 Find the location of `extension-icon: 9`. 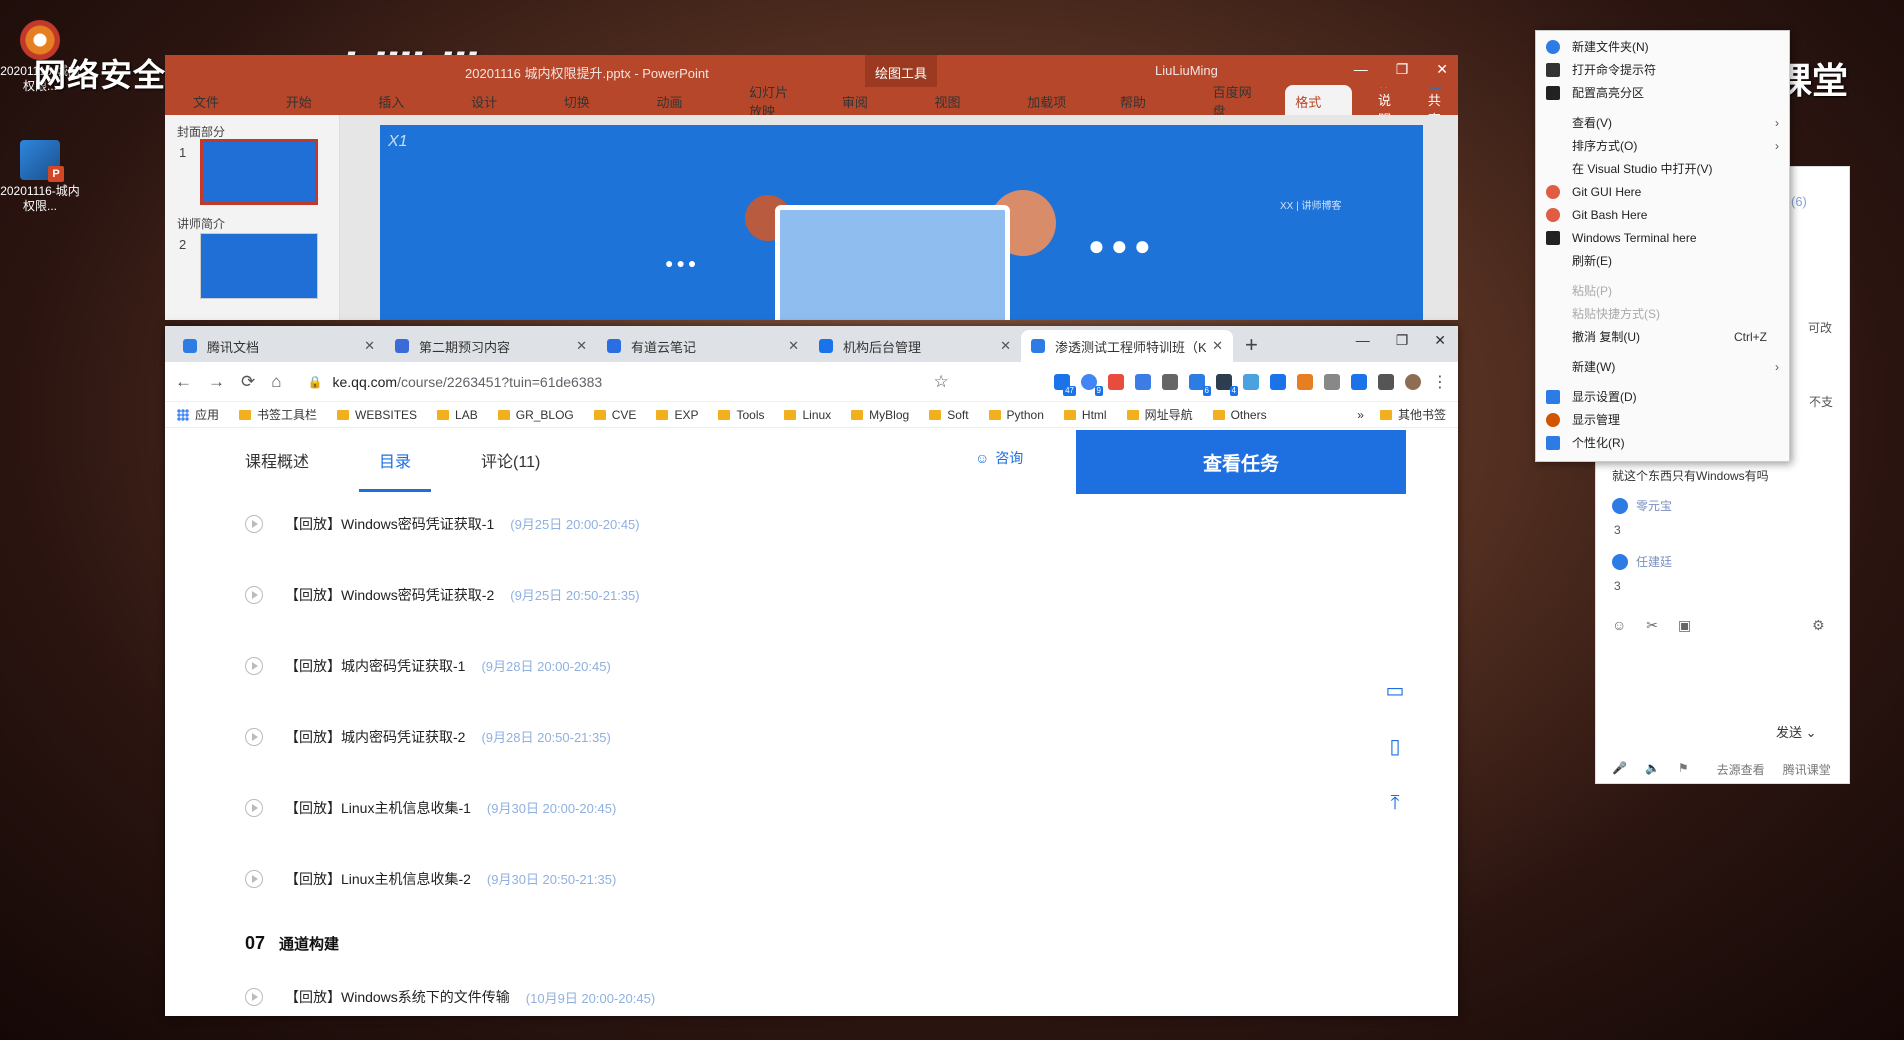

extension-icon: 9 is located at coordinates (1092, 384).